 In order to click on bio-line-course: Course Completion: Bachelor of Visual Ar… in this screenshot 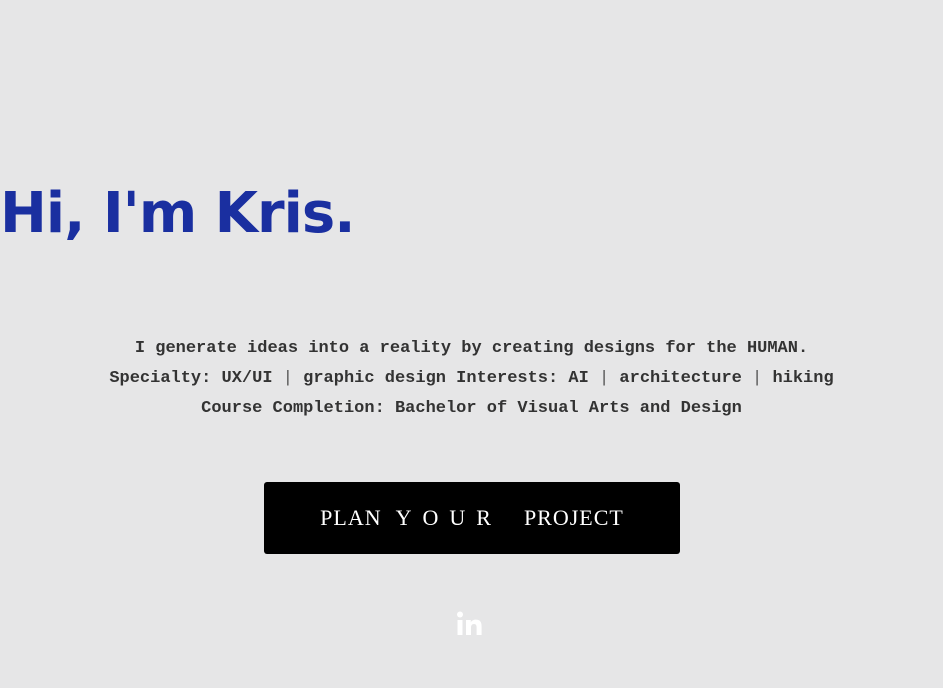, I will do `click(471, 408)`.